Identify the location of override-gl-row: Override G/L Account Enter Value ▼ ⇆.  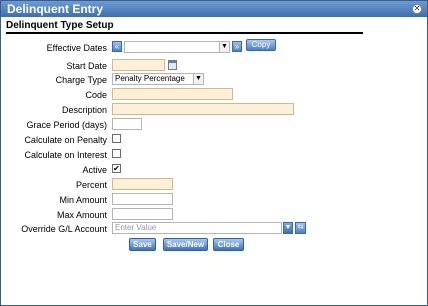
(214, 229).